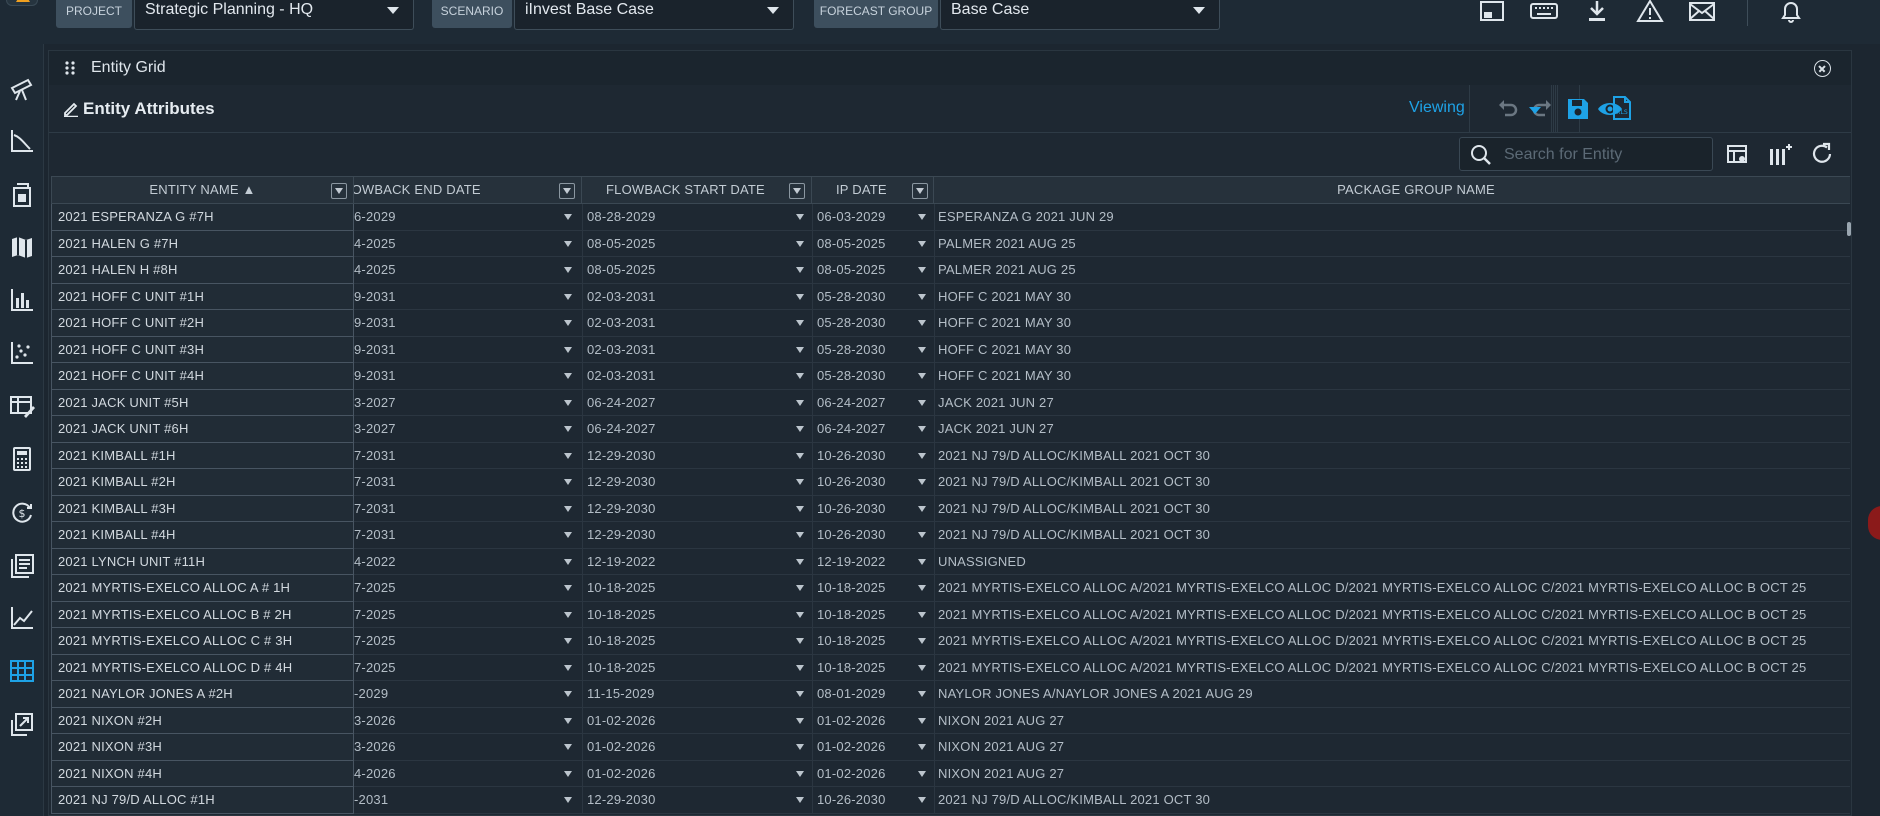  I want to click on entity-name-cell: 2021 MYRTIS-EXELCO ALLOC B # 2H, so click(202, 614).